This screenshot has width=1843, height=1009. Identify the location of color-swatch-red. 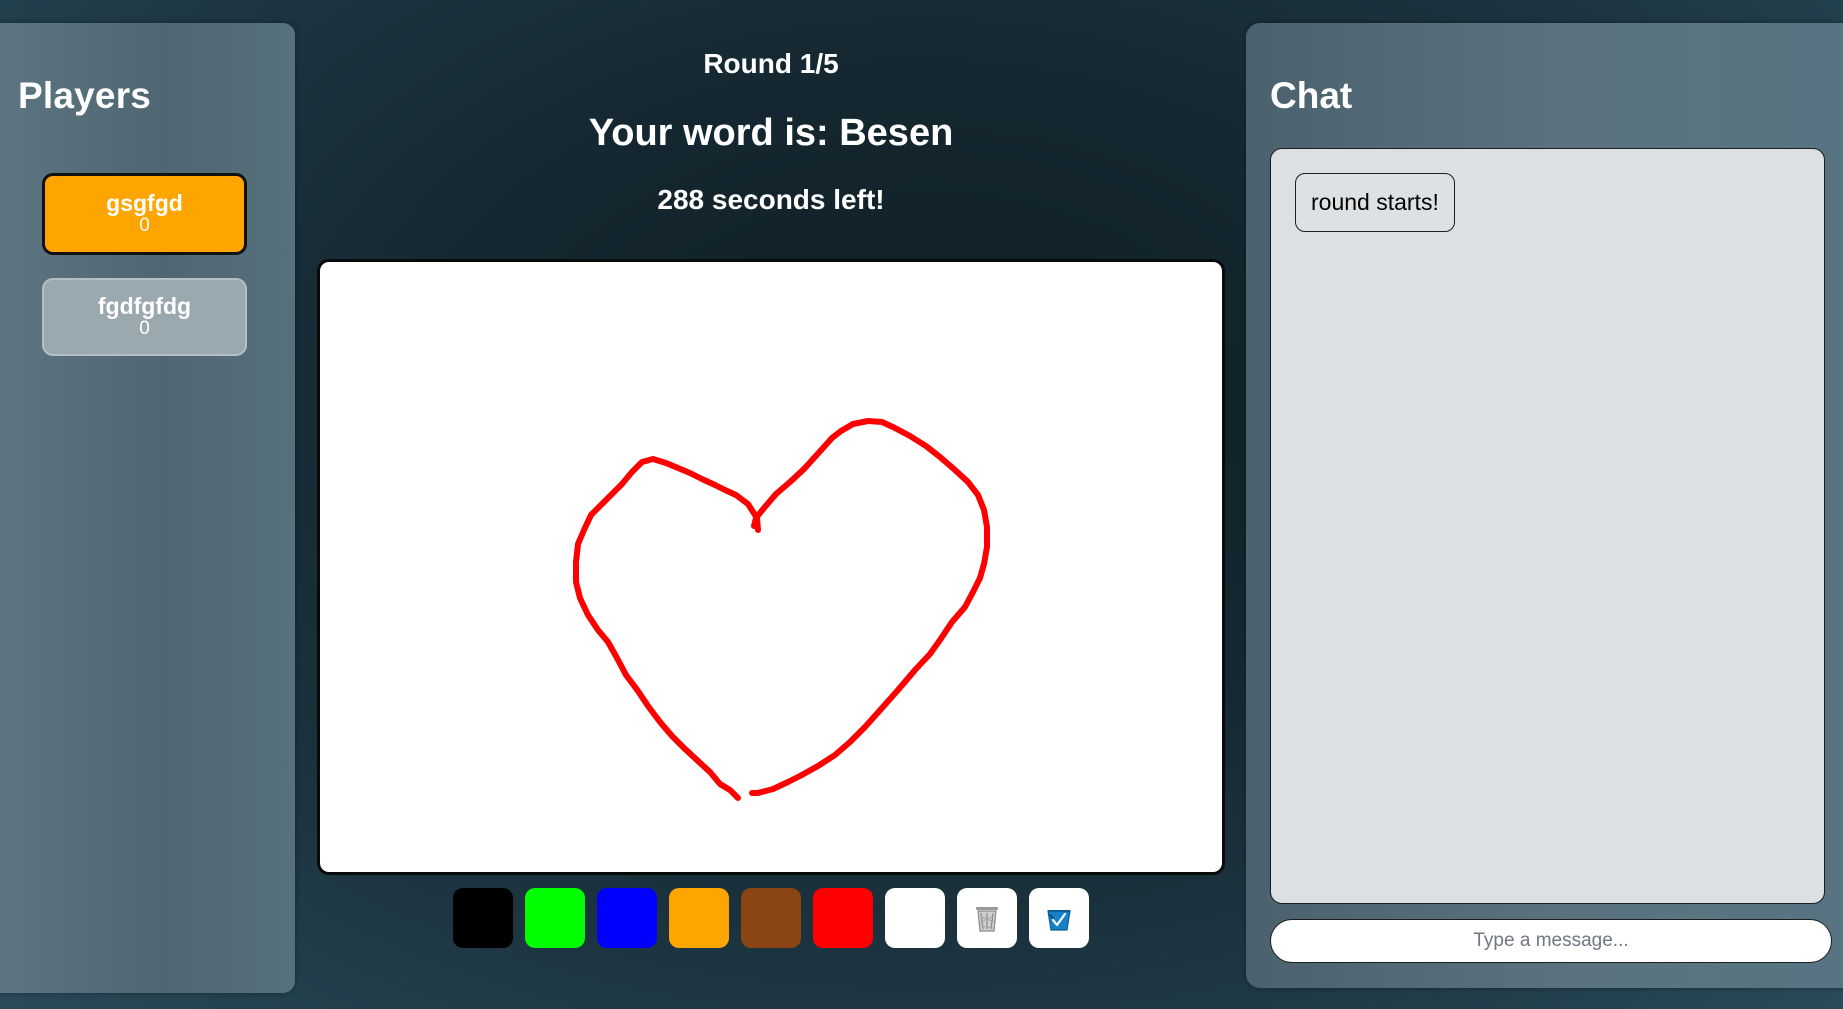
(843, 918).